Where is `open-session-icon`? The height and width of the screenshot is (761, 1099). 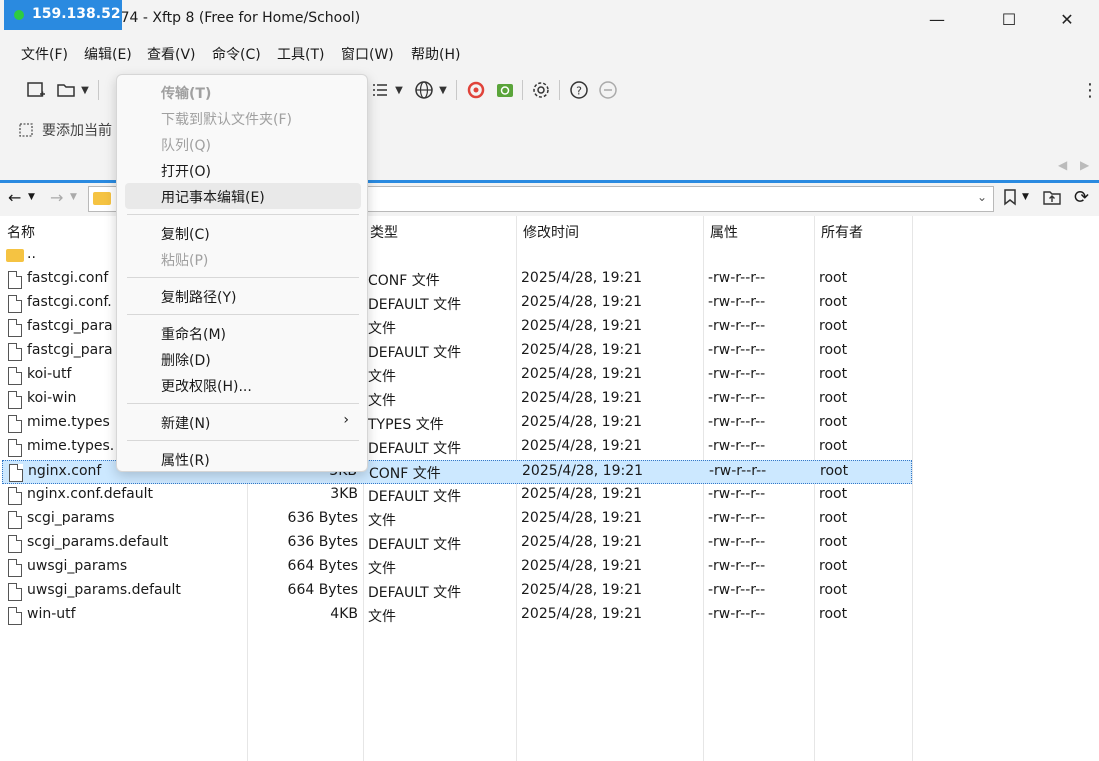
open-session-icon is located at coordinates (66, 90).